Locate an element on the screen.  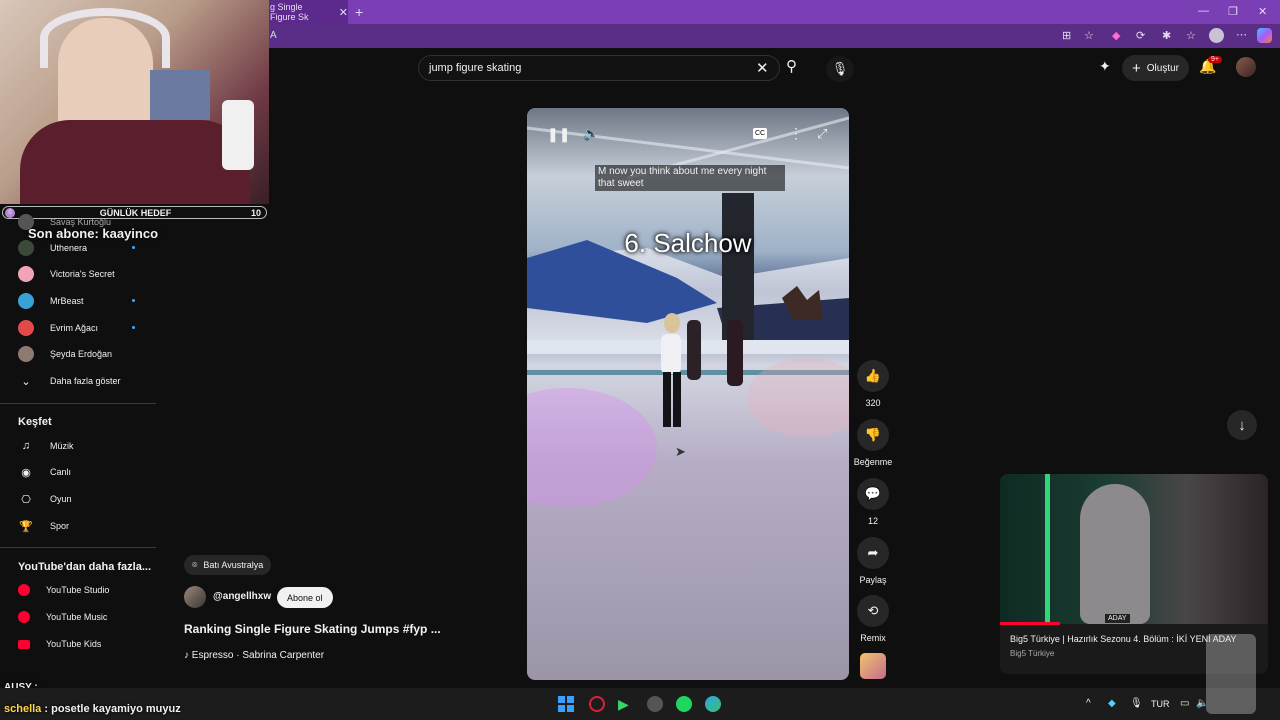
dislike-label: Beğenme is located at coordinates (873, 462).